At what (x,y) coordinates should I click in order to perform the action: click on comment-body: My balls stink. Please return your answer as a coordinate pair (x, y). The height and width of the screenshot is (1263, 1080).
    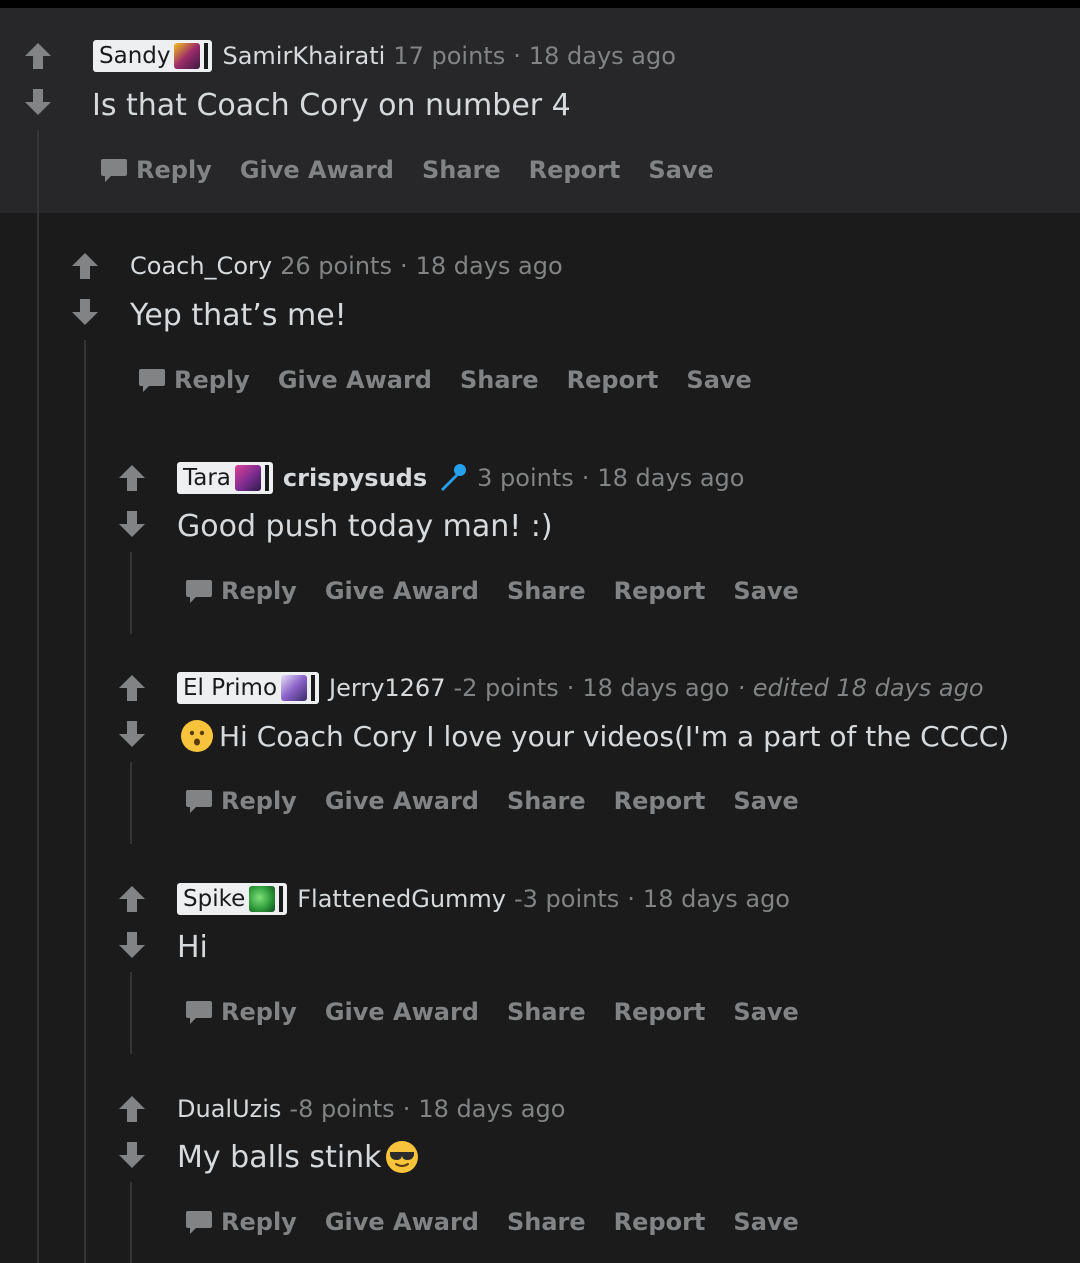
    Looking at the image, I should click on (300, 1157).